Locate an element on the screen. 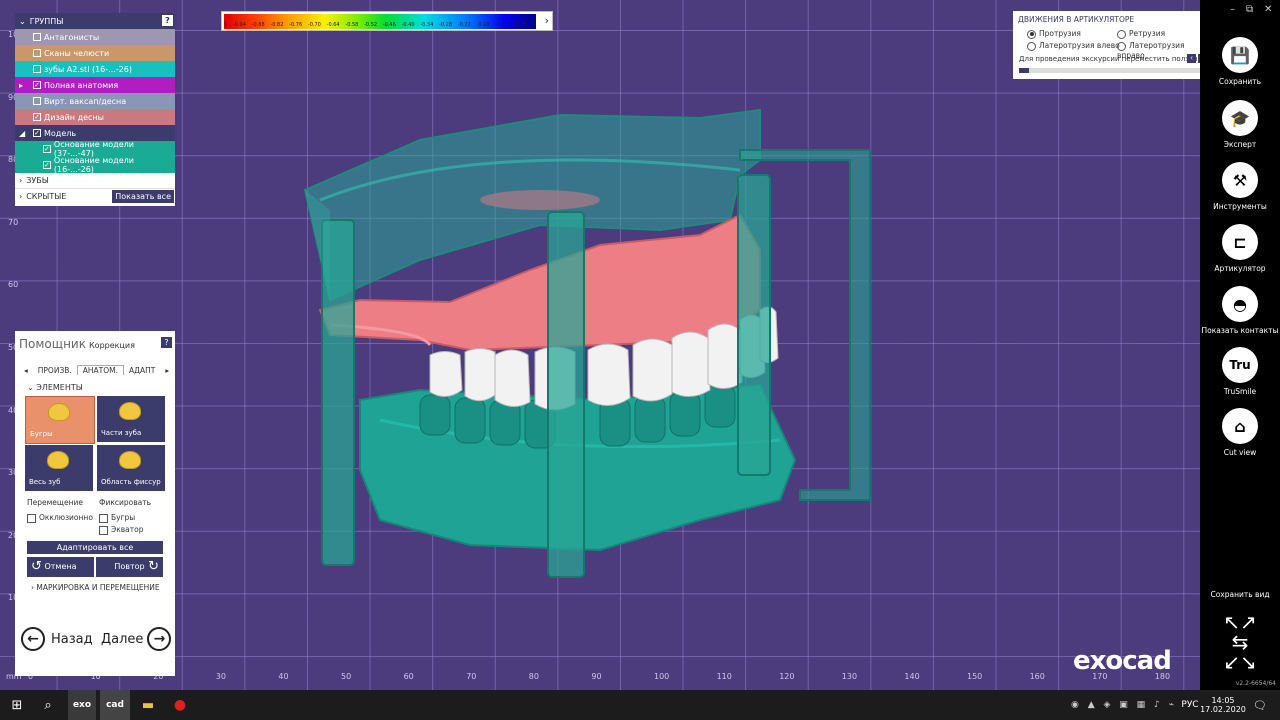 Image resolution: width=1280 pixels, height=720 pixels. color-scale-tick: -0.12 is located at coordinates (502, 25).